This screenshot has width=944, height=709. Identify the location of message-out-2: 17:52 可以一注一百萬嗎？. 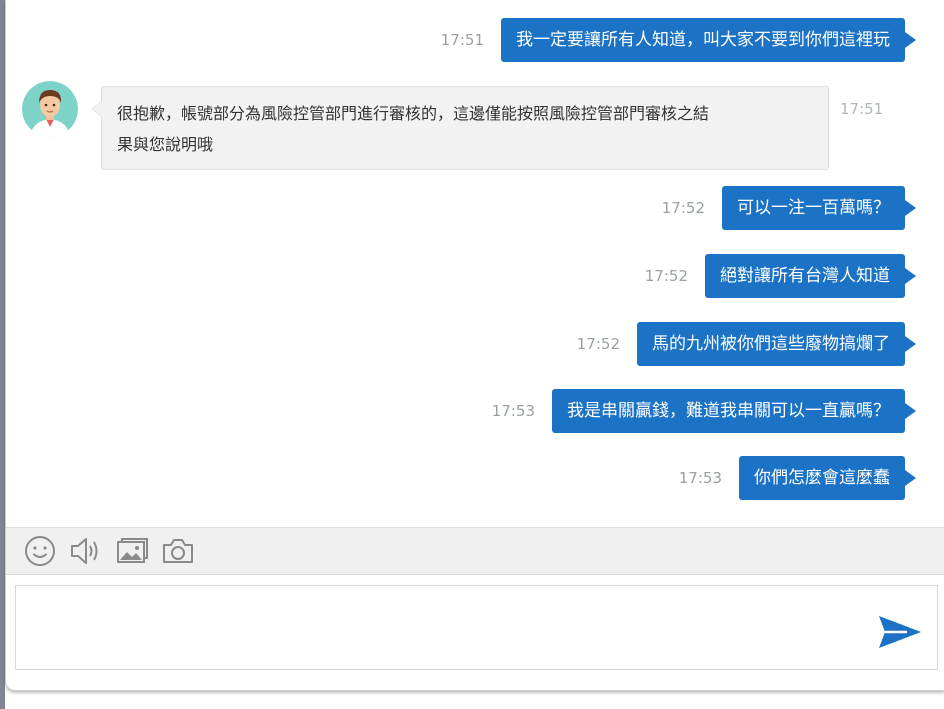
(788, 208).